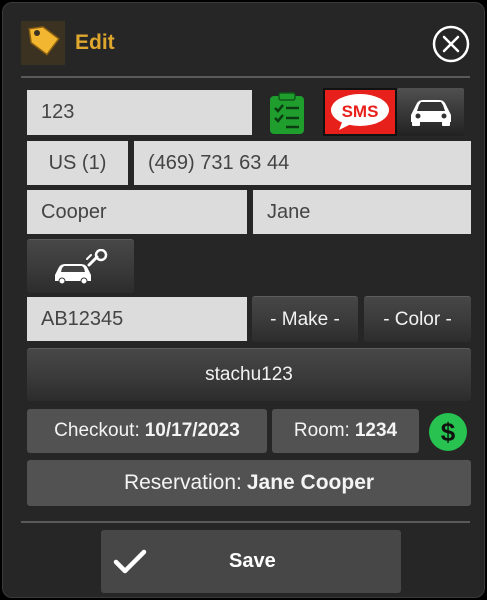 Image resolution: width=487 pixels, height=600 pixels. I want to click on phone-field: (469) 731 63 44, so click(302, 163).